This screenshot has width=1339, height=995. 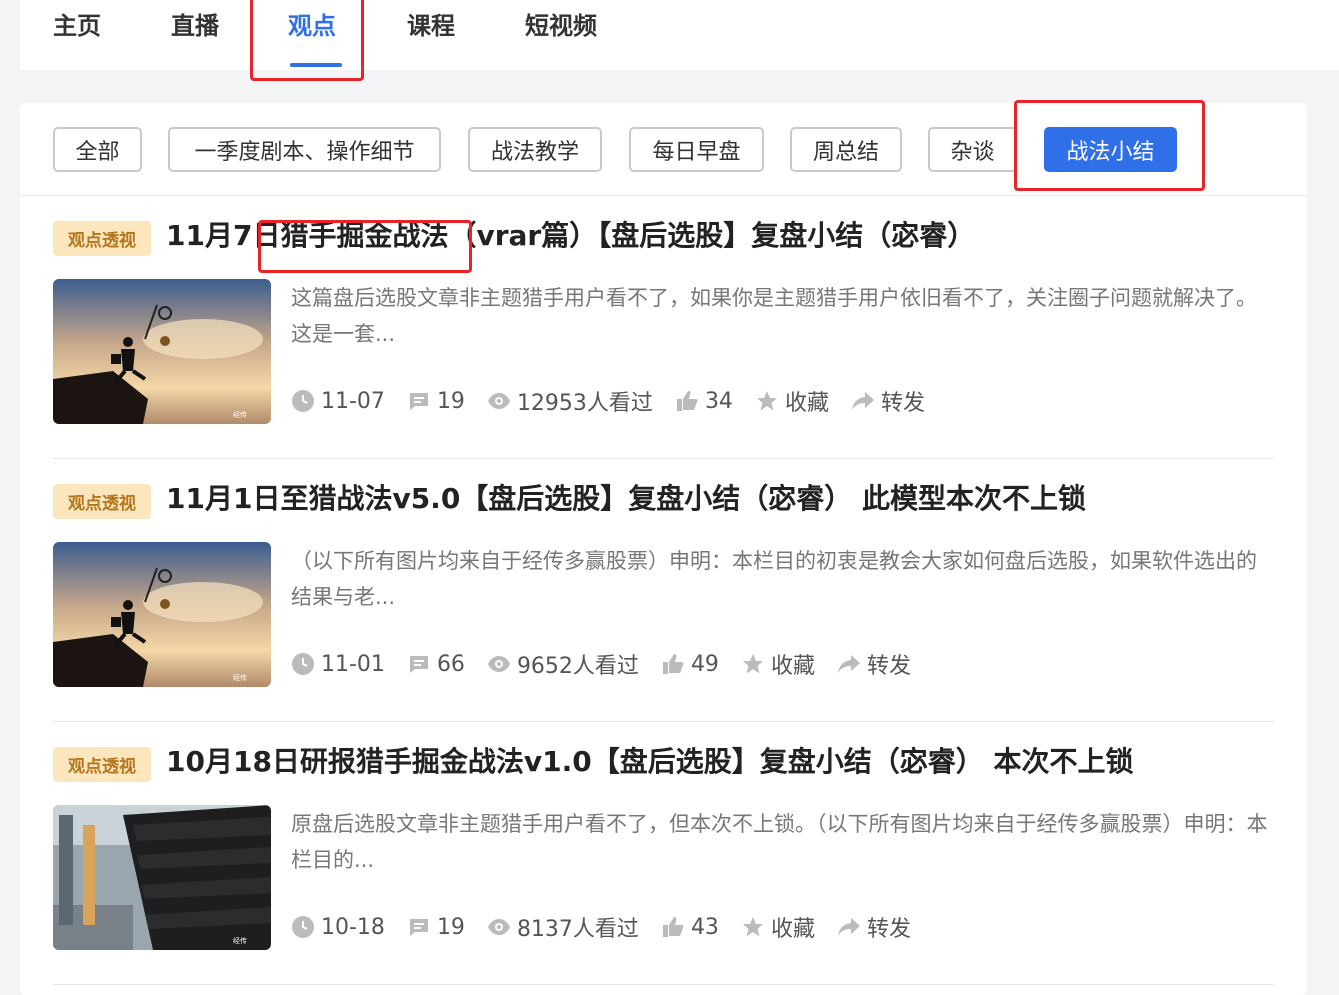 What do you see at coordinates (704, 664) in the screenshot?
I see `like-count: 49` at bounding box center [704, 664].